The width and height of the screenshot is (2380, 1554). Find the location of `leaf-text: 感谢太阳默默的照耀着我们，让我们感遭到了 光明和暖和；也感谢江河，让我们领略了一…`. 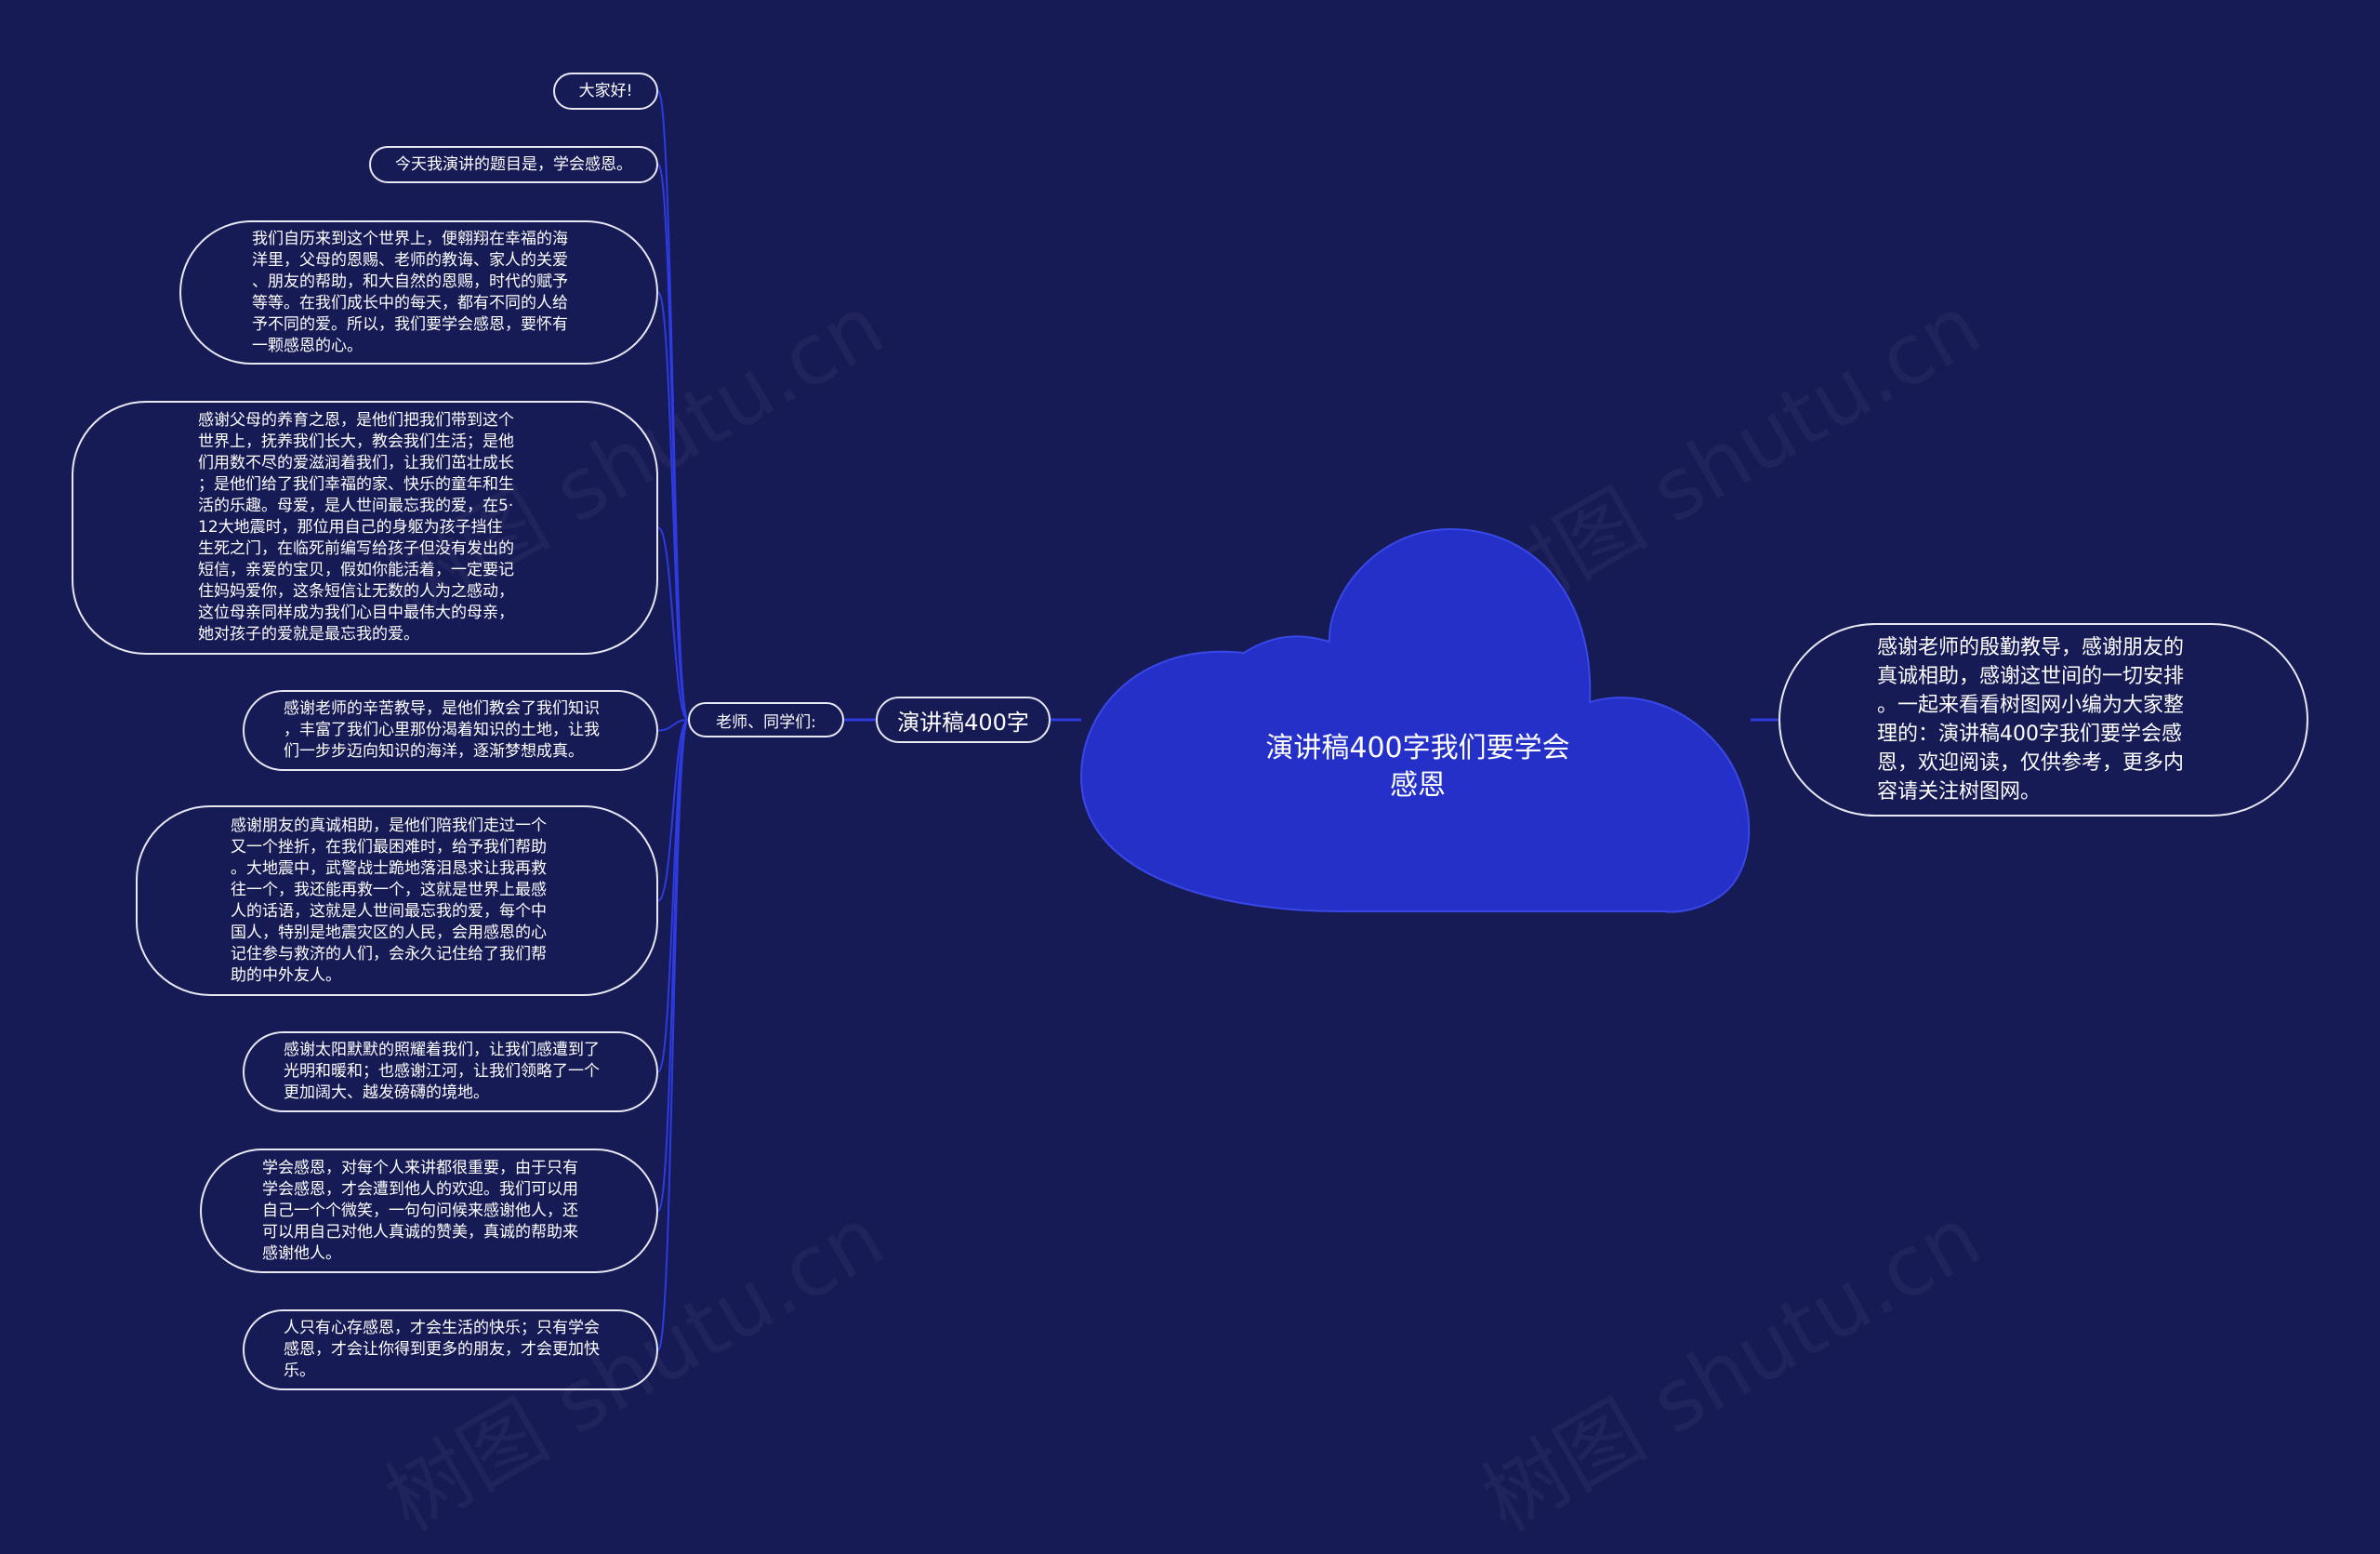

leaf-text: 感谢太阳默默的照耀着我们，让我们感遭到了 光明和暖和；也感谢江河，让我们领略了一… is located at coordinates (442, 1071).